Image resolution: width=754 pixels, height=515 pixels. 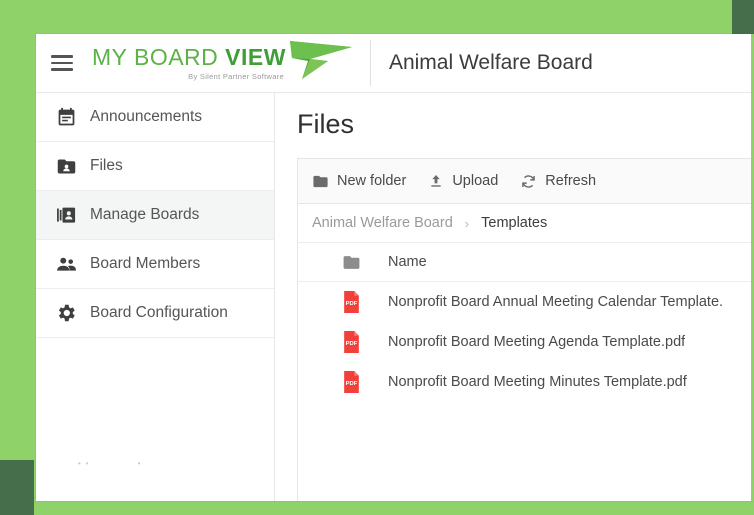 What do you see at coordinates (526, 262) in the screenshot?
I see `table-header-row: Name` at bounding box center [526, 262].